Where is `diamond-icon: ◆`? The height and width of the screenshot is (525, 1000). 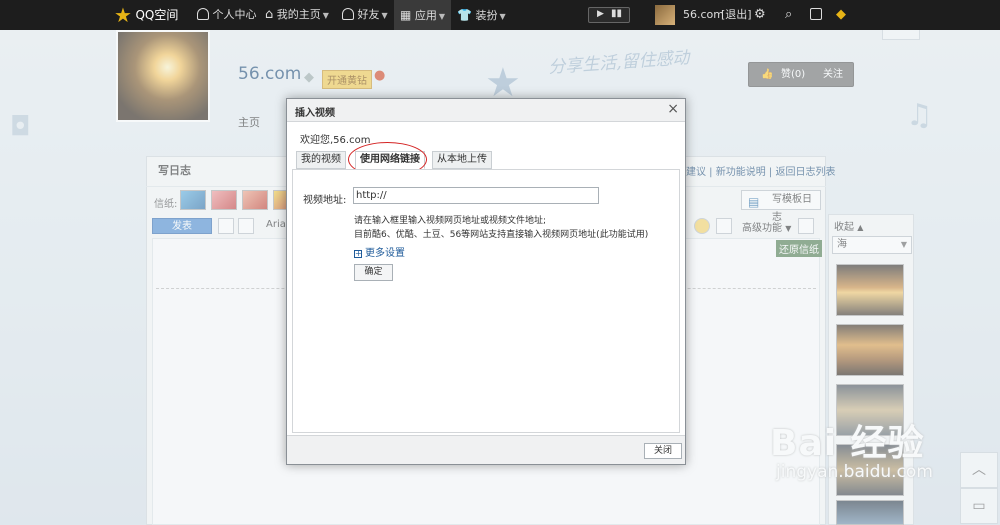
diamond-icon: ◆ is located at coordinates (841, 15).